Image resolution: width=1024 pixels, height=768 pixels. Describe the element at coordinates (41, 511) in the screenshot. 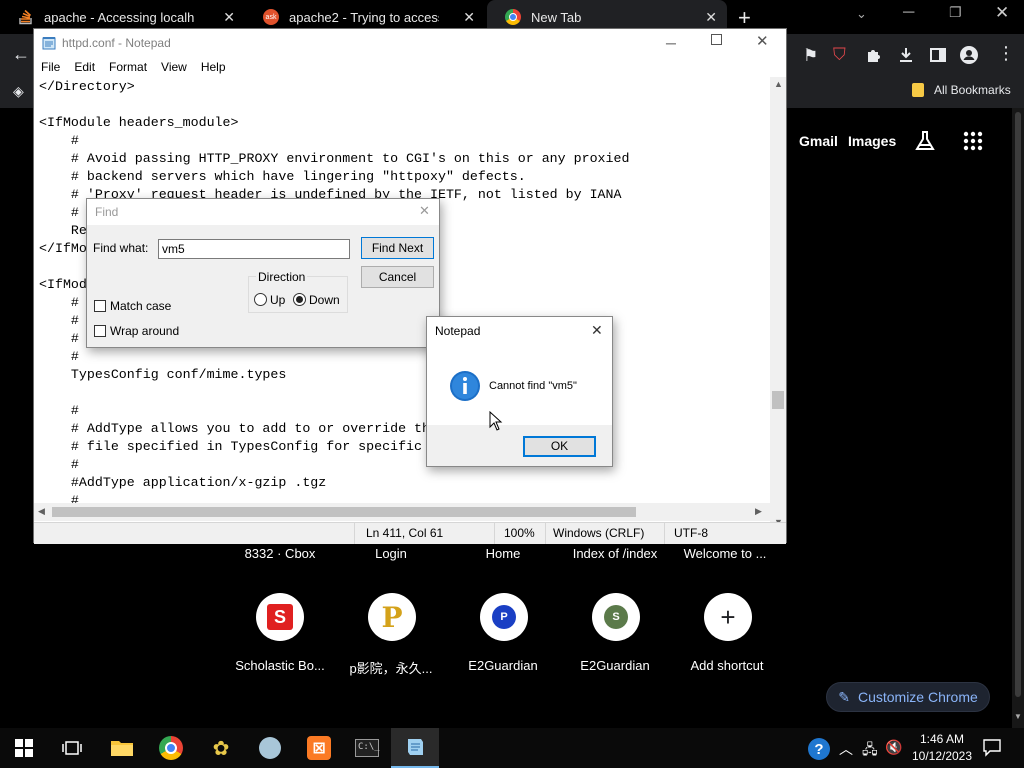

I see `scroll-left-arrow-icon: ◀` at that location.